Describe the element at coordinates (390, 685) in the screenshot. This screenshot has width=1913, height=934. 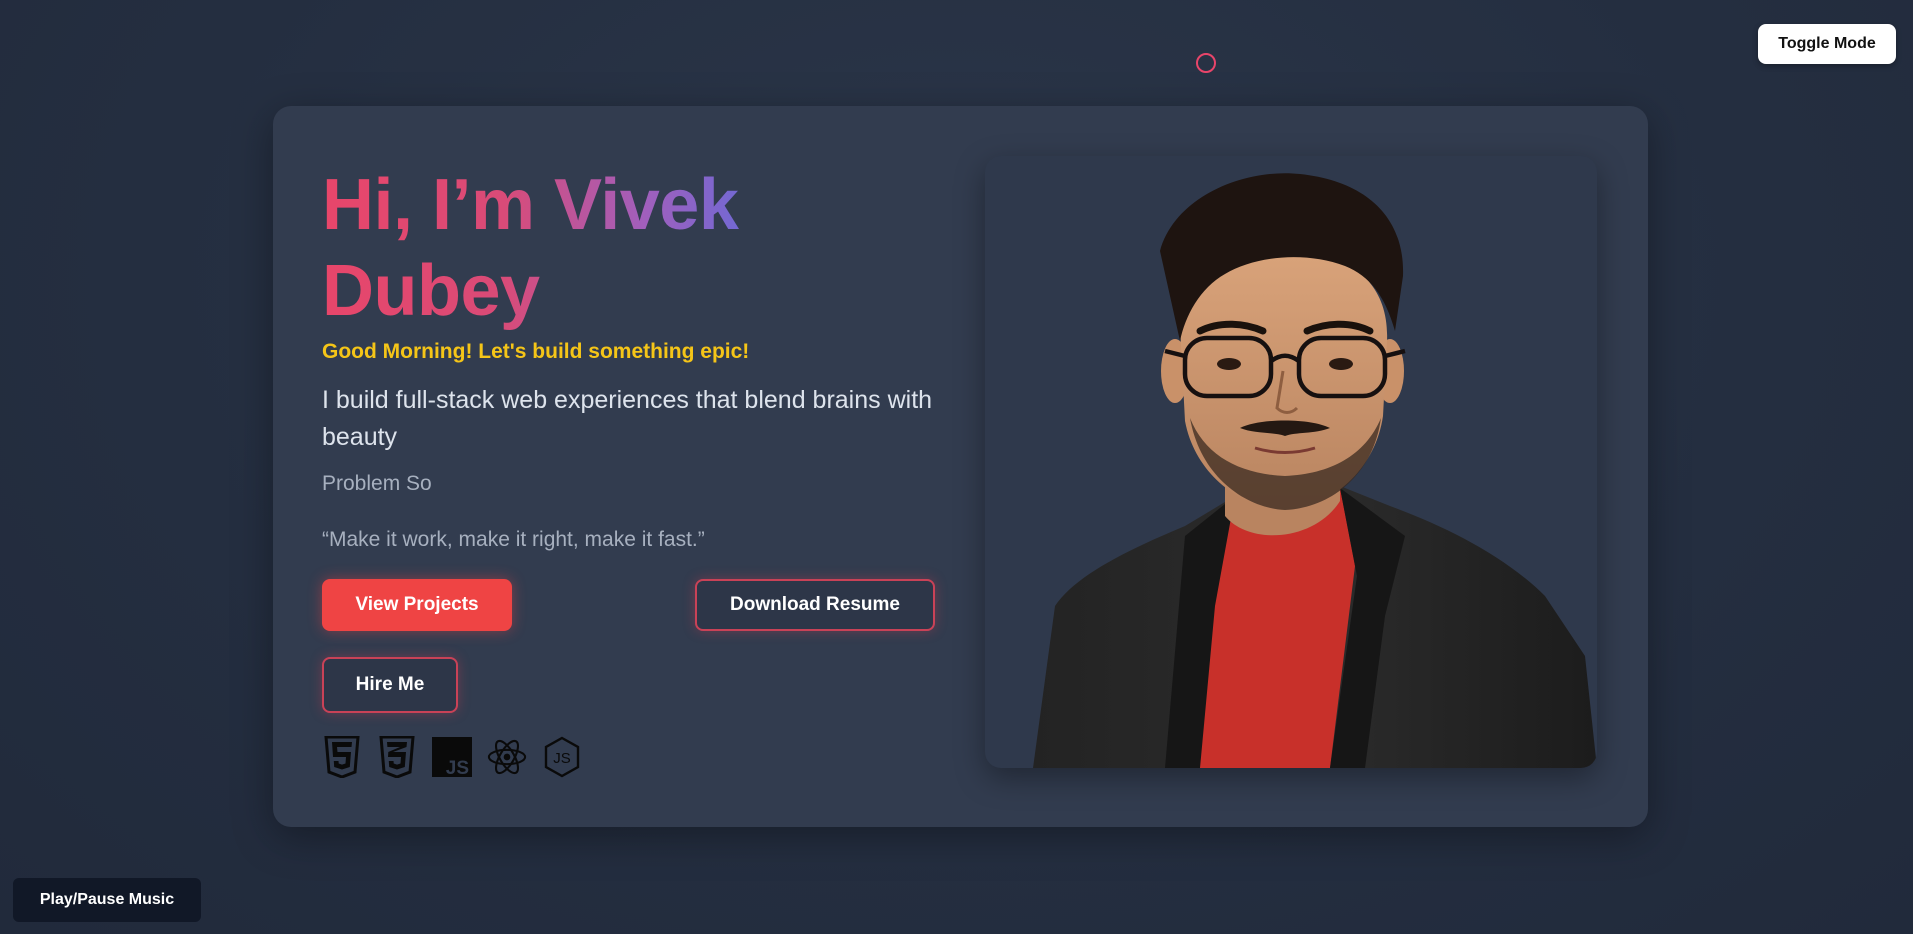
I see `hire-me-button: Hire Me` at that location.